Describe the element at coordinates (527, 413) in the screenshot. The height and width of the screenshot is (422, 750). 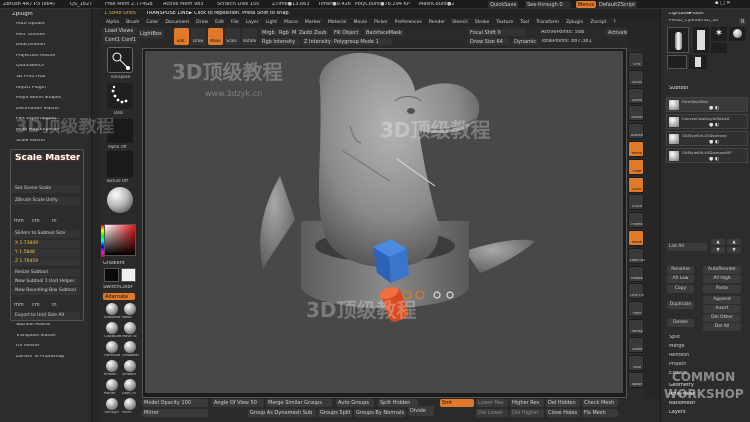
I see `del-higher-button: Del Higher` at that location.